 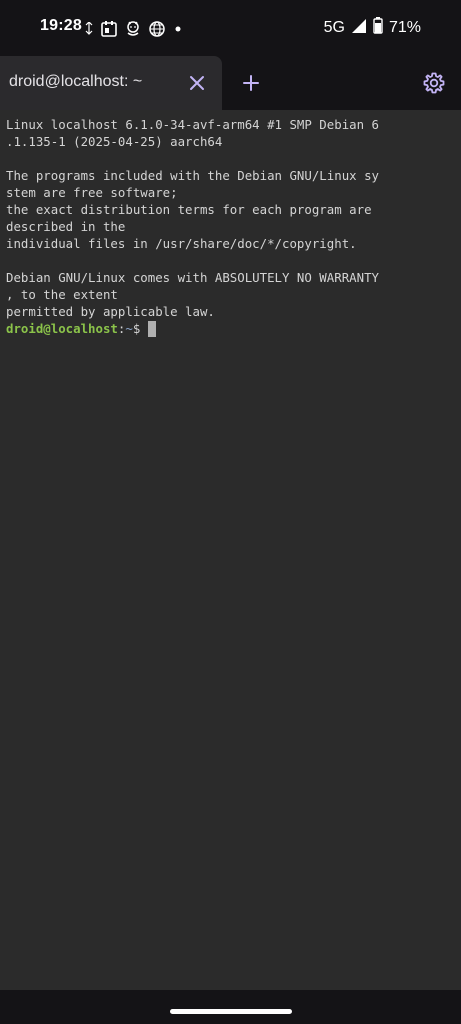 I want to click on close-icon, so click(x=197, y=83).